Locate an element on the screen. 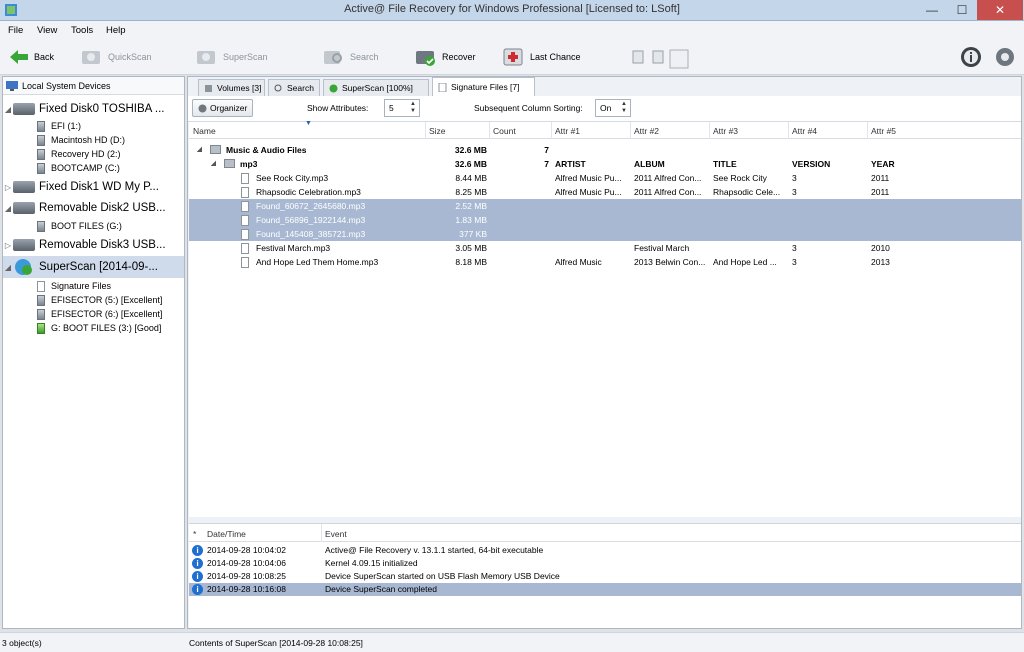  column-attr3: Attr #3 is located at coordinates (725, 131).